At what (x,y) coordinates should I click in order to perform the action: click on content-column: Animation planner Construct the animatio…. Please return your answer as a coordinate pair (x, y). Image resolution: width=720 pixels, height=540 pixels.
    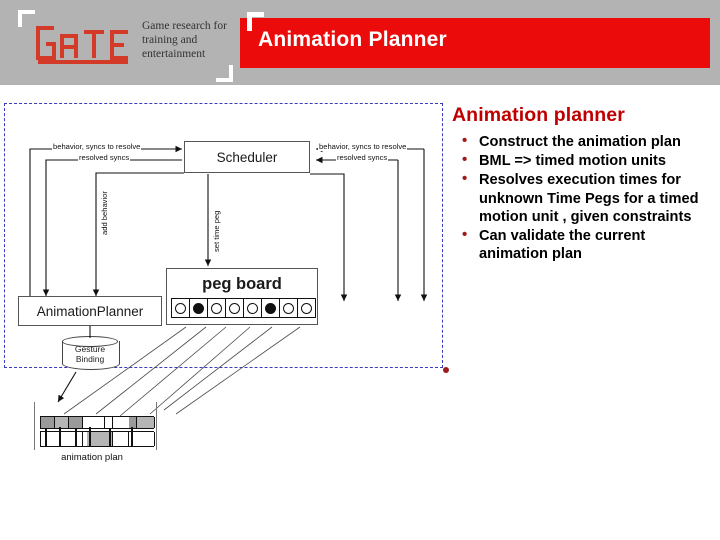
    Looking at the image, I should click on (583, 184).